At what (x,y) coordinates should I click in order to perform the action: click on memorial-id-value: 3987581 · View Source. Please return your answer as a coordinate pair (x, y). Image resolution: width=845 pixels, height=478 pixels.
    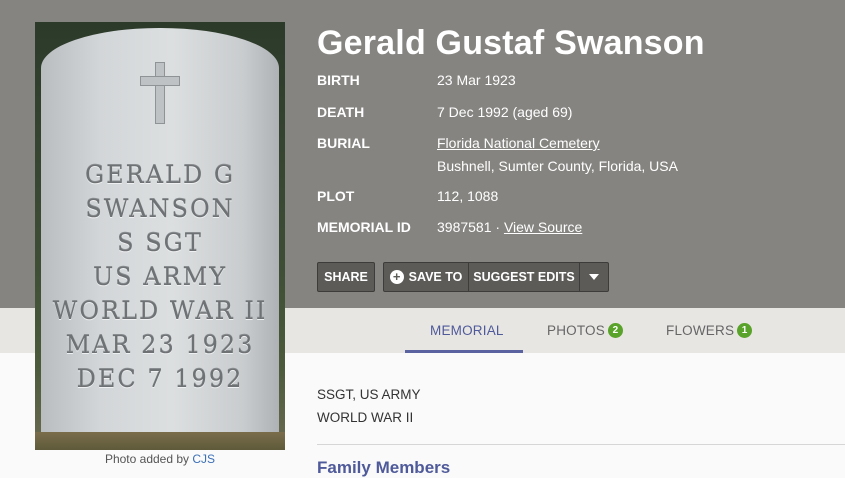
    Looking at the image, I should click on (509, 227).